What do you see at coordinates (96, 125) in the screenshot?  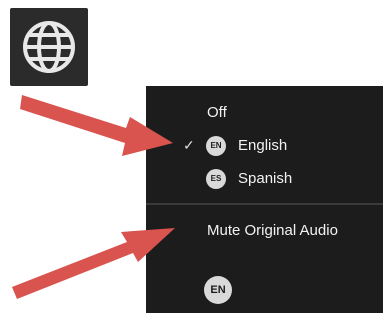 I see `arrow-to-english` at bounding box center [96, 125].